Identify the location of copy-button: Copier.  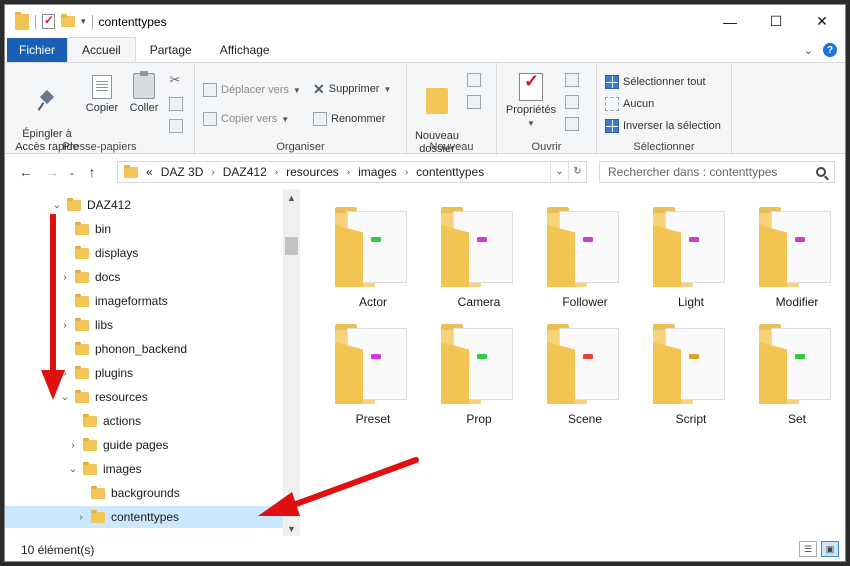
(102, 95).